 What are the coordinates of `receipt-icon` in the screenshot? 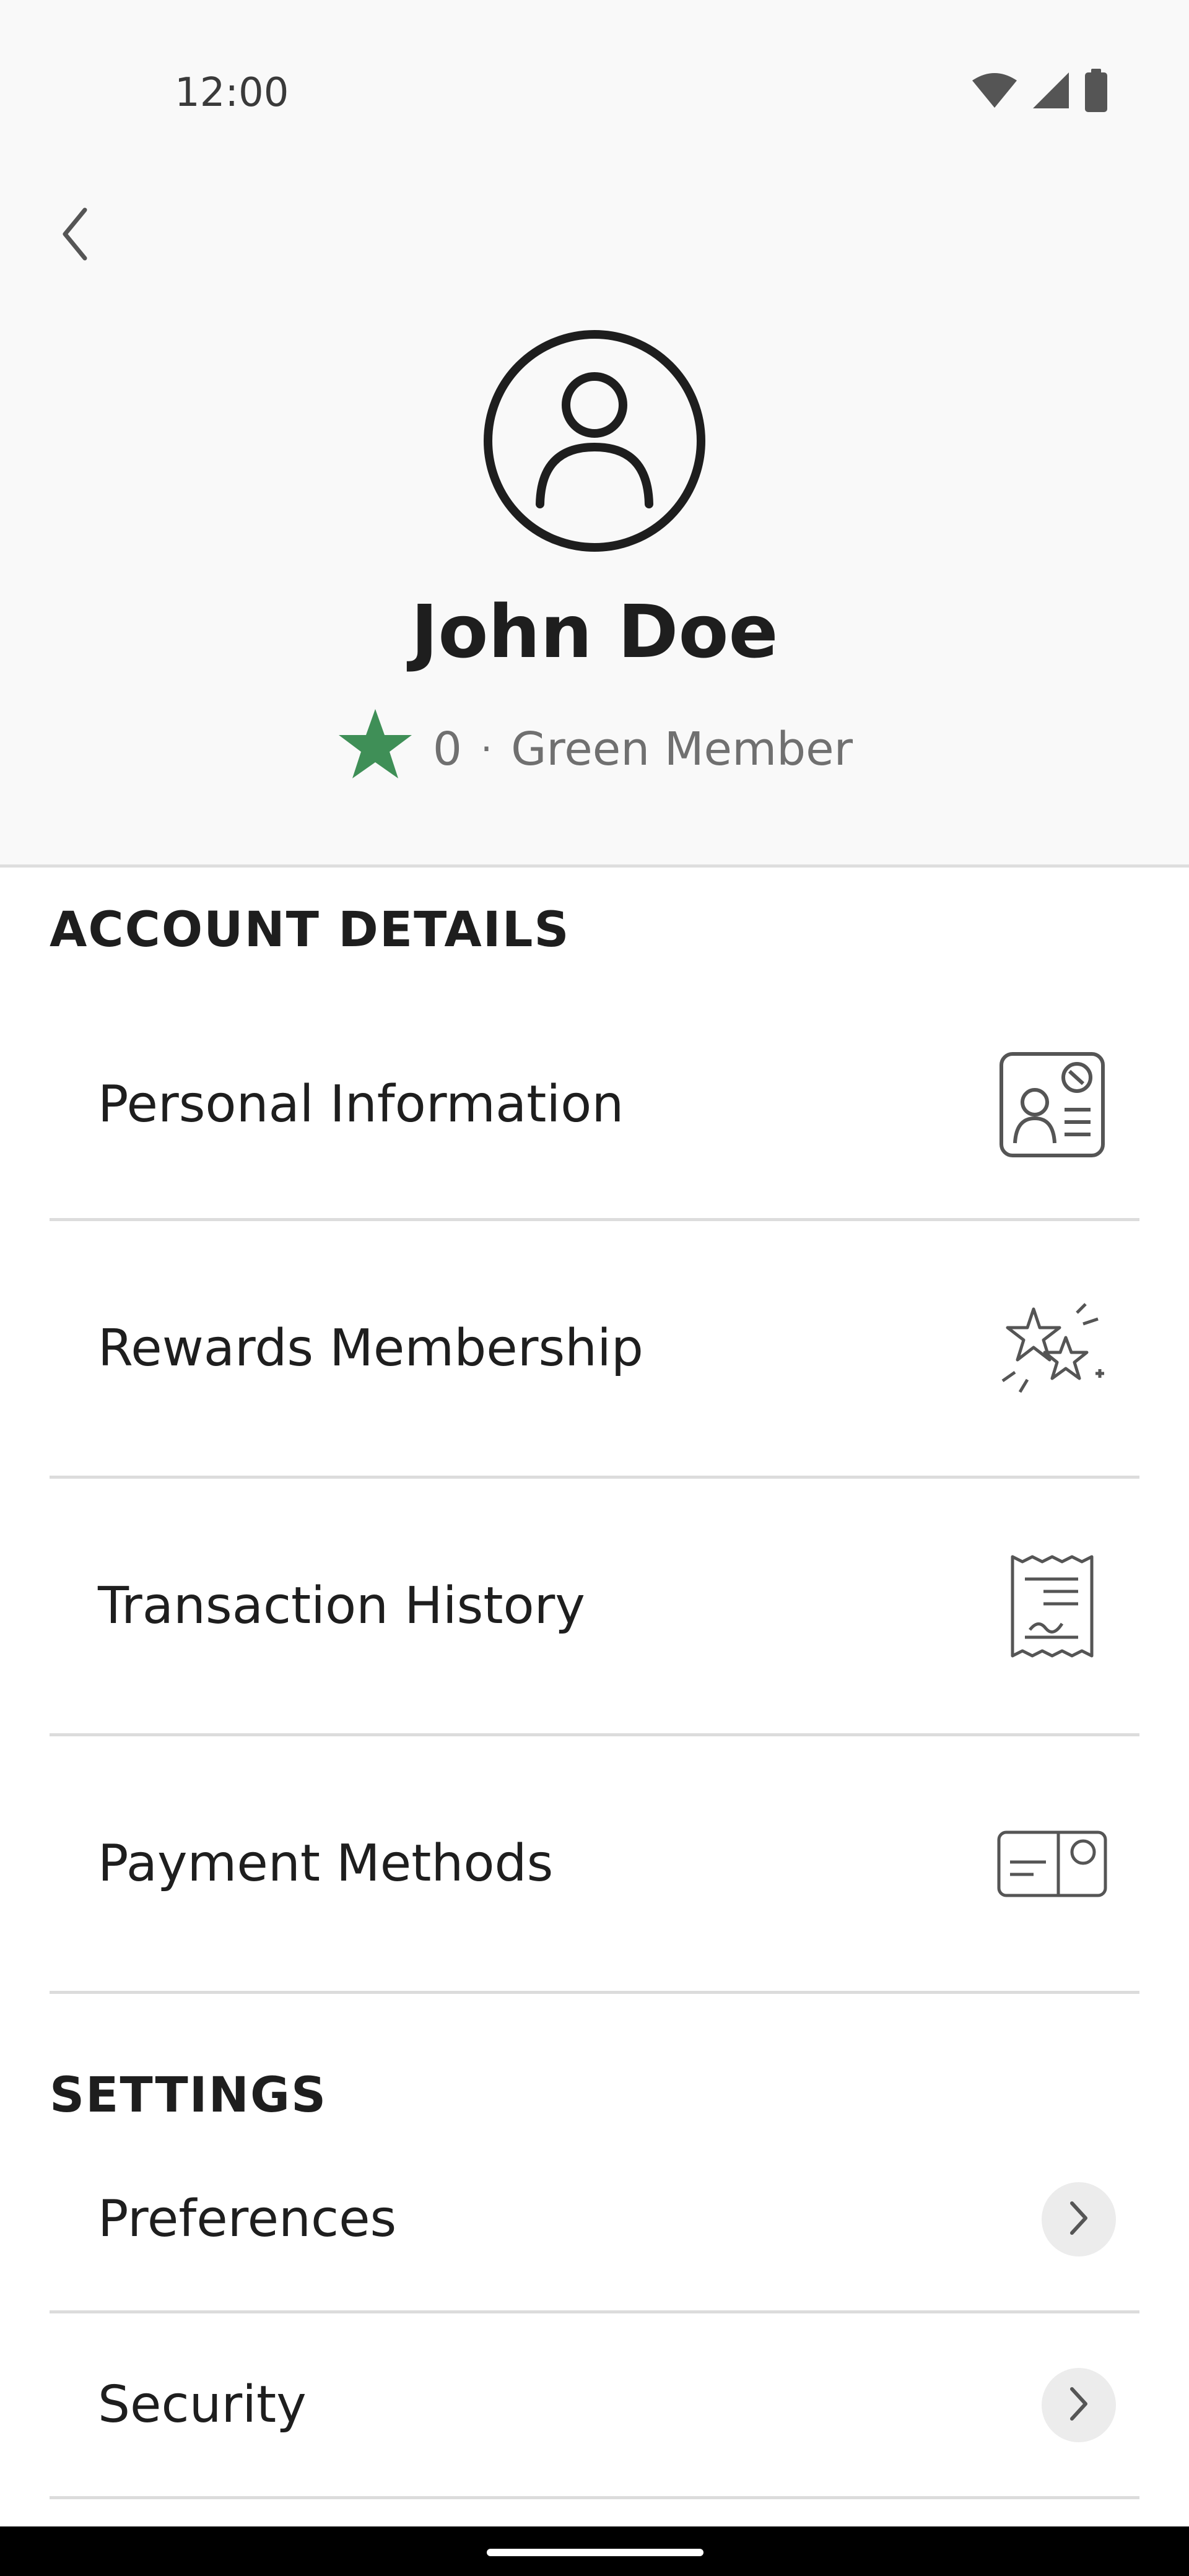 It's located at (1052, 1606).